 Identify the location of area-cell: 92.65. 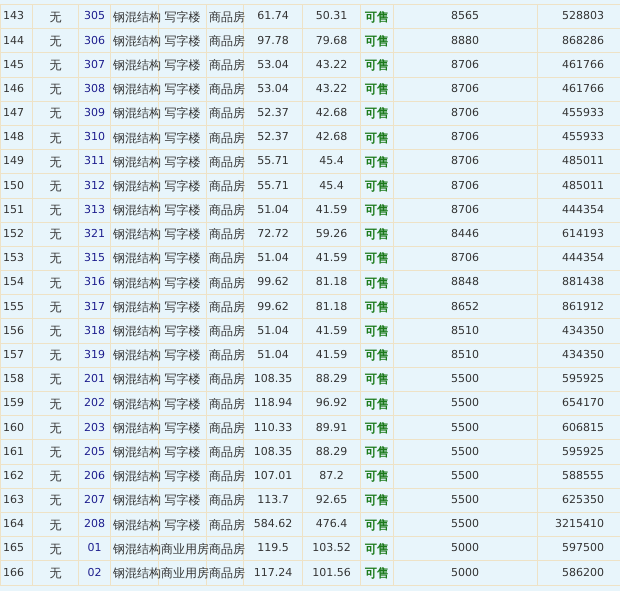
(331, 500).